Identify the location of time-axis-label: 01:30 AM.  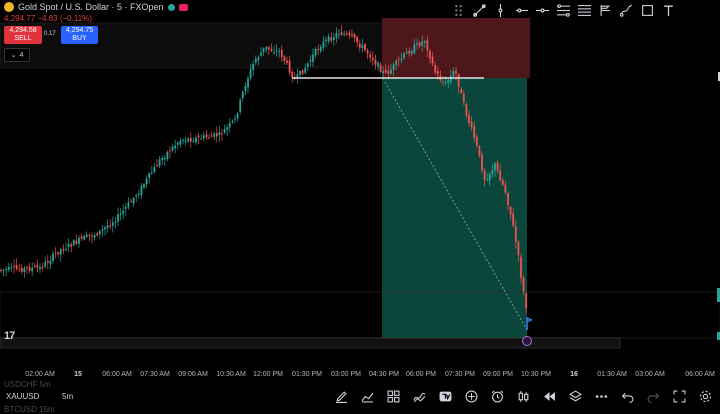
(612, 374).